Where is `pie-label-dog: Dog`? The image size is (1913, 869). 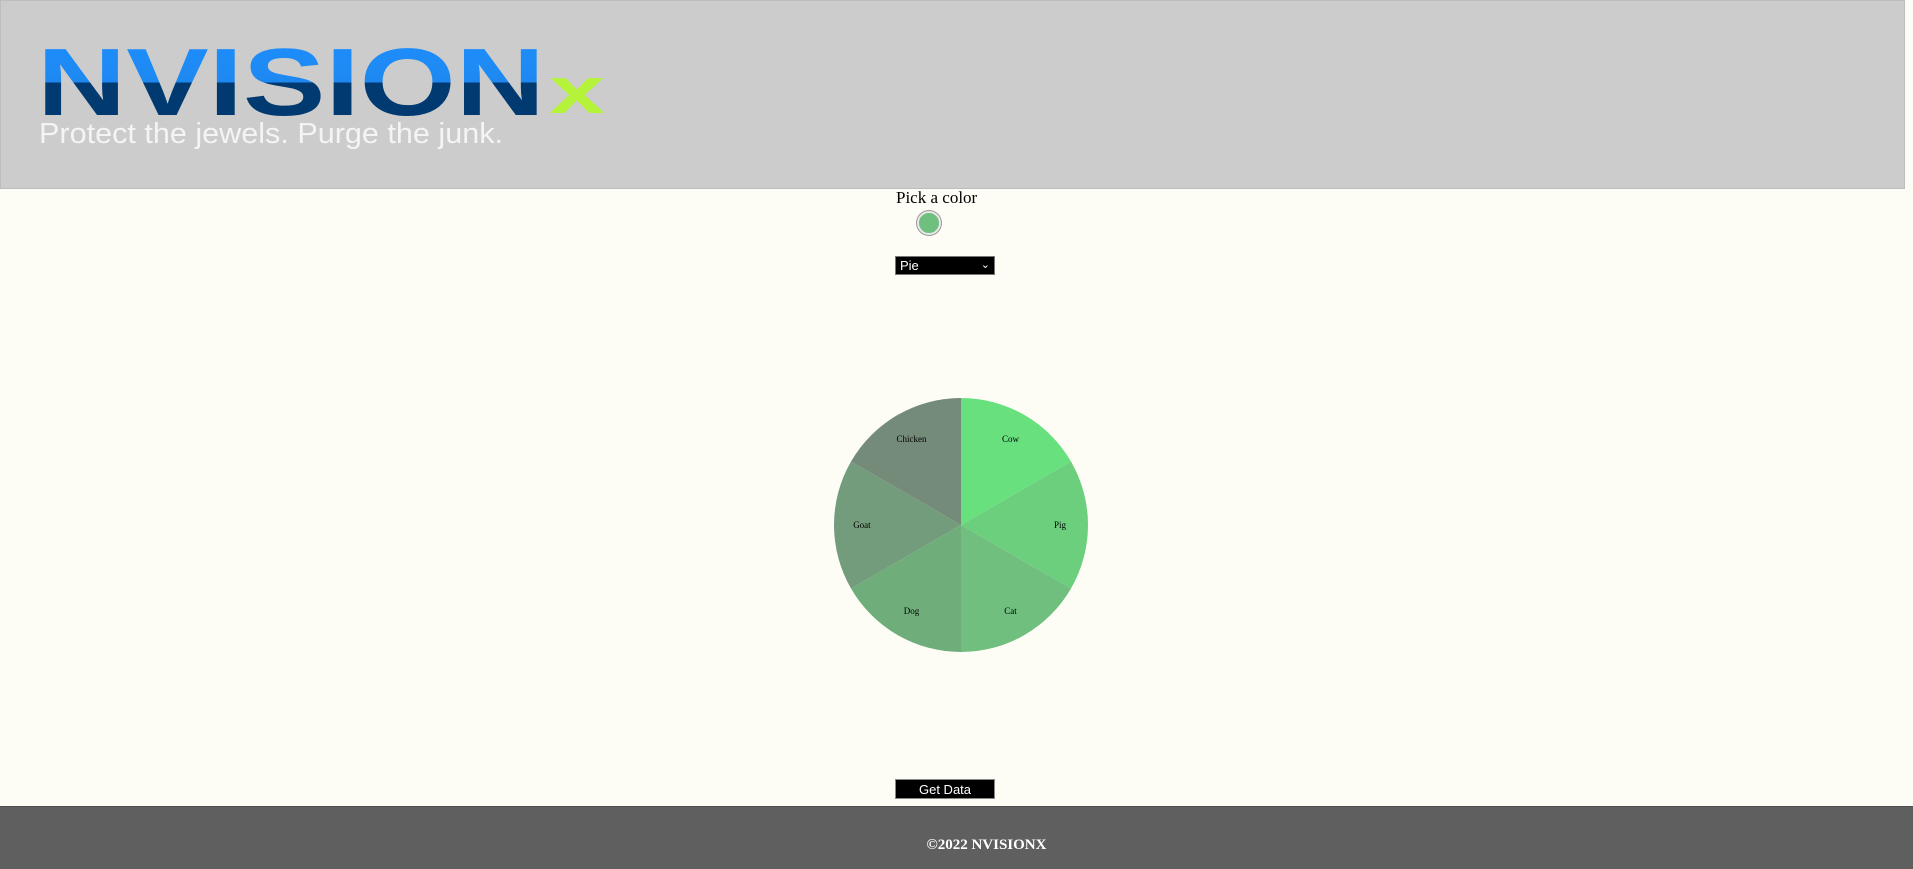
pie-label-dog: Dog is located at coordinates (912, 611).